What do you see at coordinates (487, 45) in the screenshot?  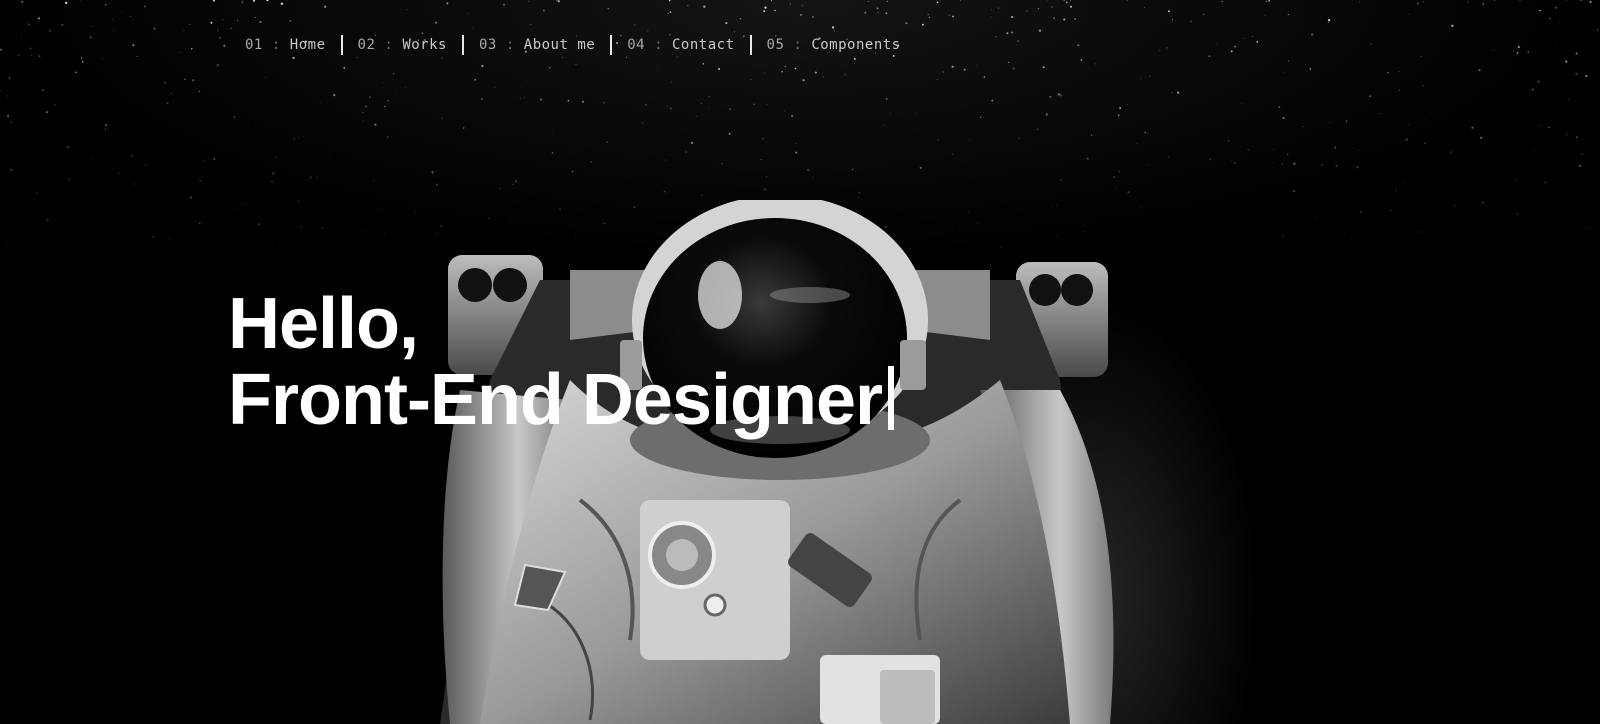 I see `nav-item-number: 03` at bounding box center [487, 45].